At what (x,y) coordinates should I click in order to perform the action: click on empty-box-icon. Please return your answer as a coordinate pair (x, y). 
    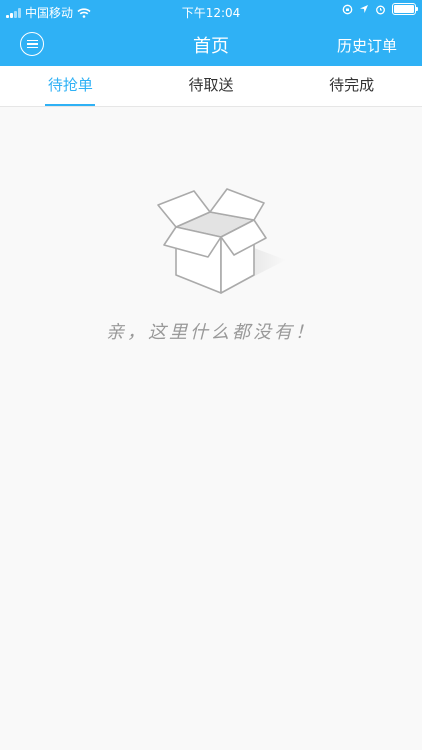
    Looking at the image, I should click on (221, 241).